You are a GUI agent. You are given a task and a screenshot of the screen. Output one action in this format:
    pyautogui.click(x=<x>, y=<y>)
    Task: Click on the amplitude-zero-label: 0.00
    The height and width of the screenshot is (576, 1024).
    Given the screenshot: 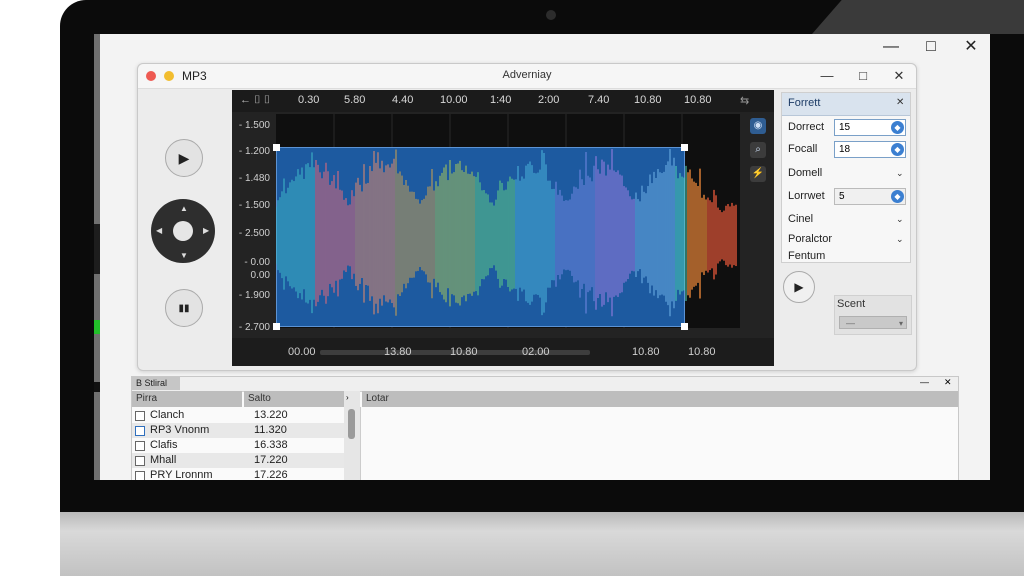 What is the action you would take?
    pyautogui.click(x=260, y=275)
    